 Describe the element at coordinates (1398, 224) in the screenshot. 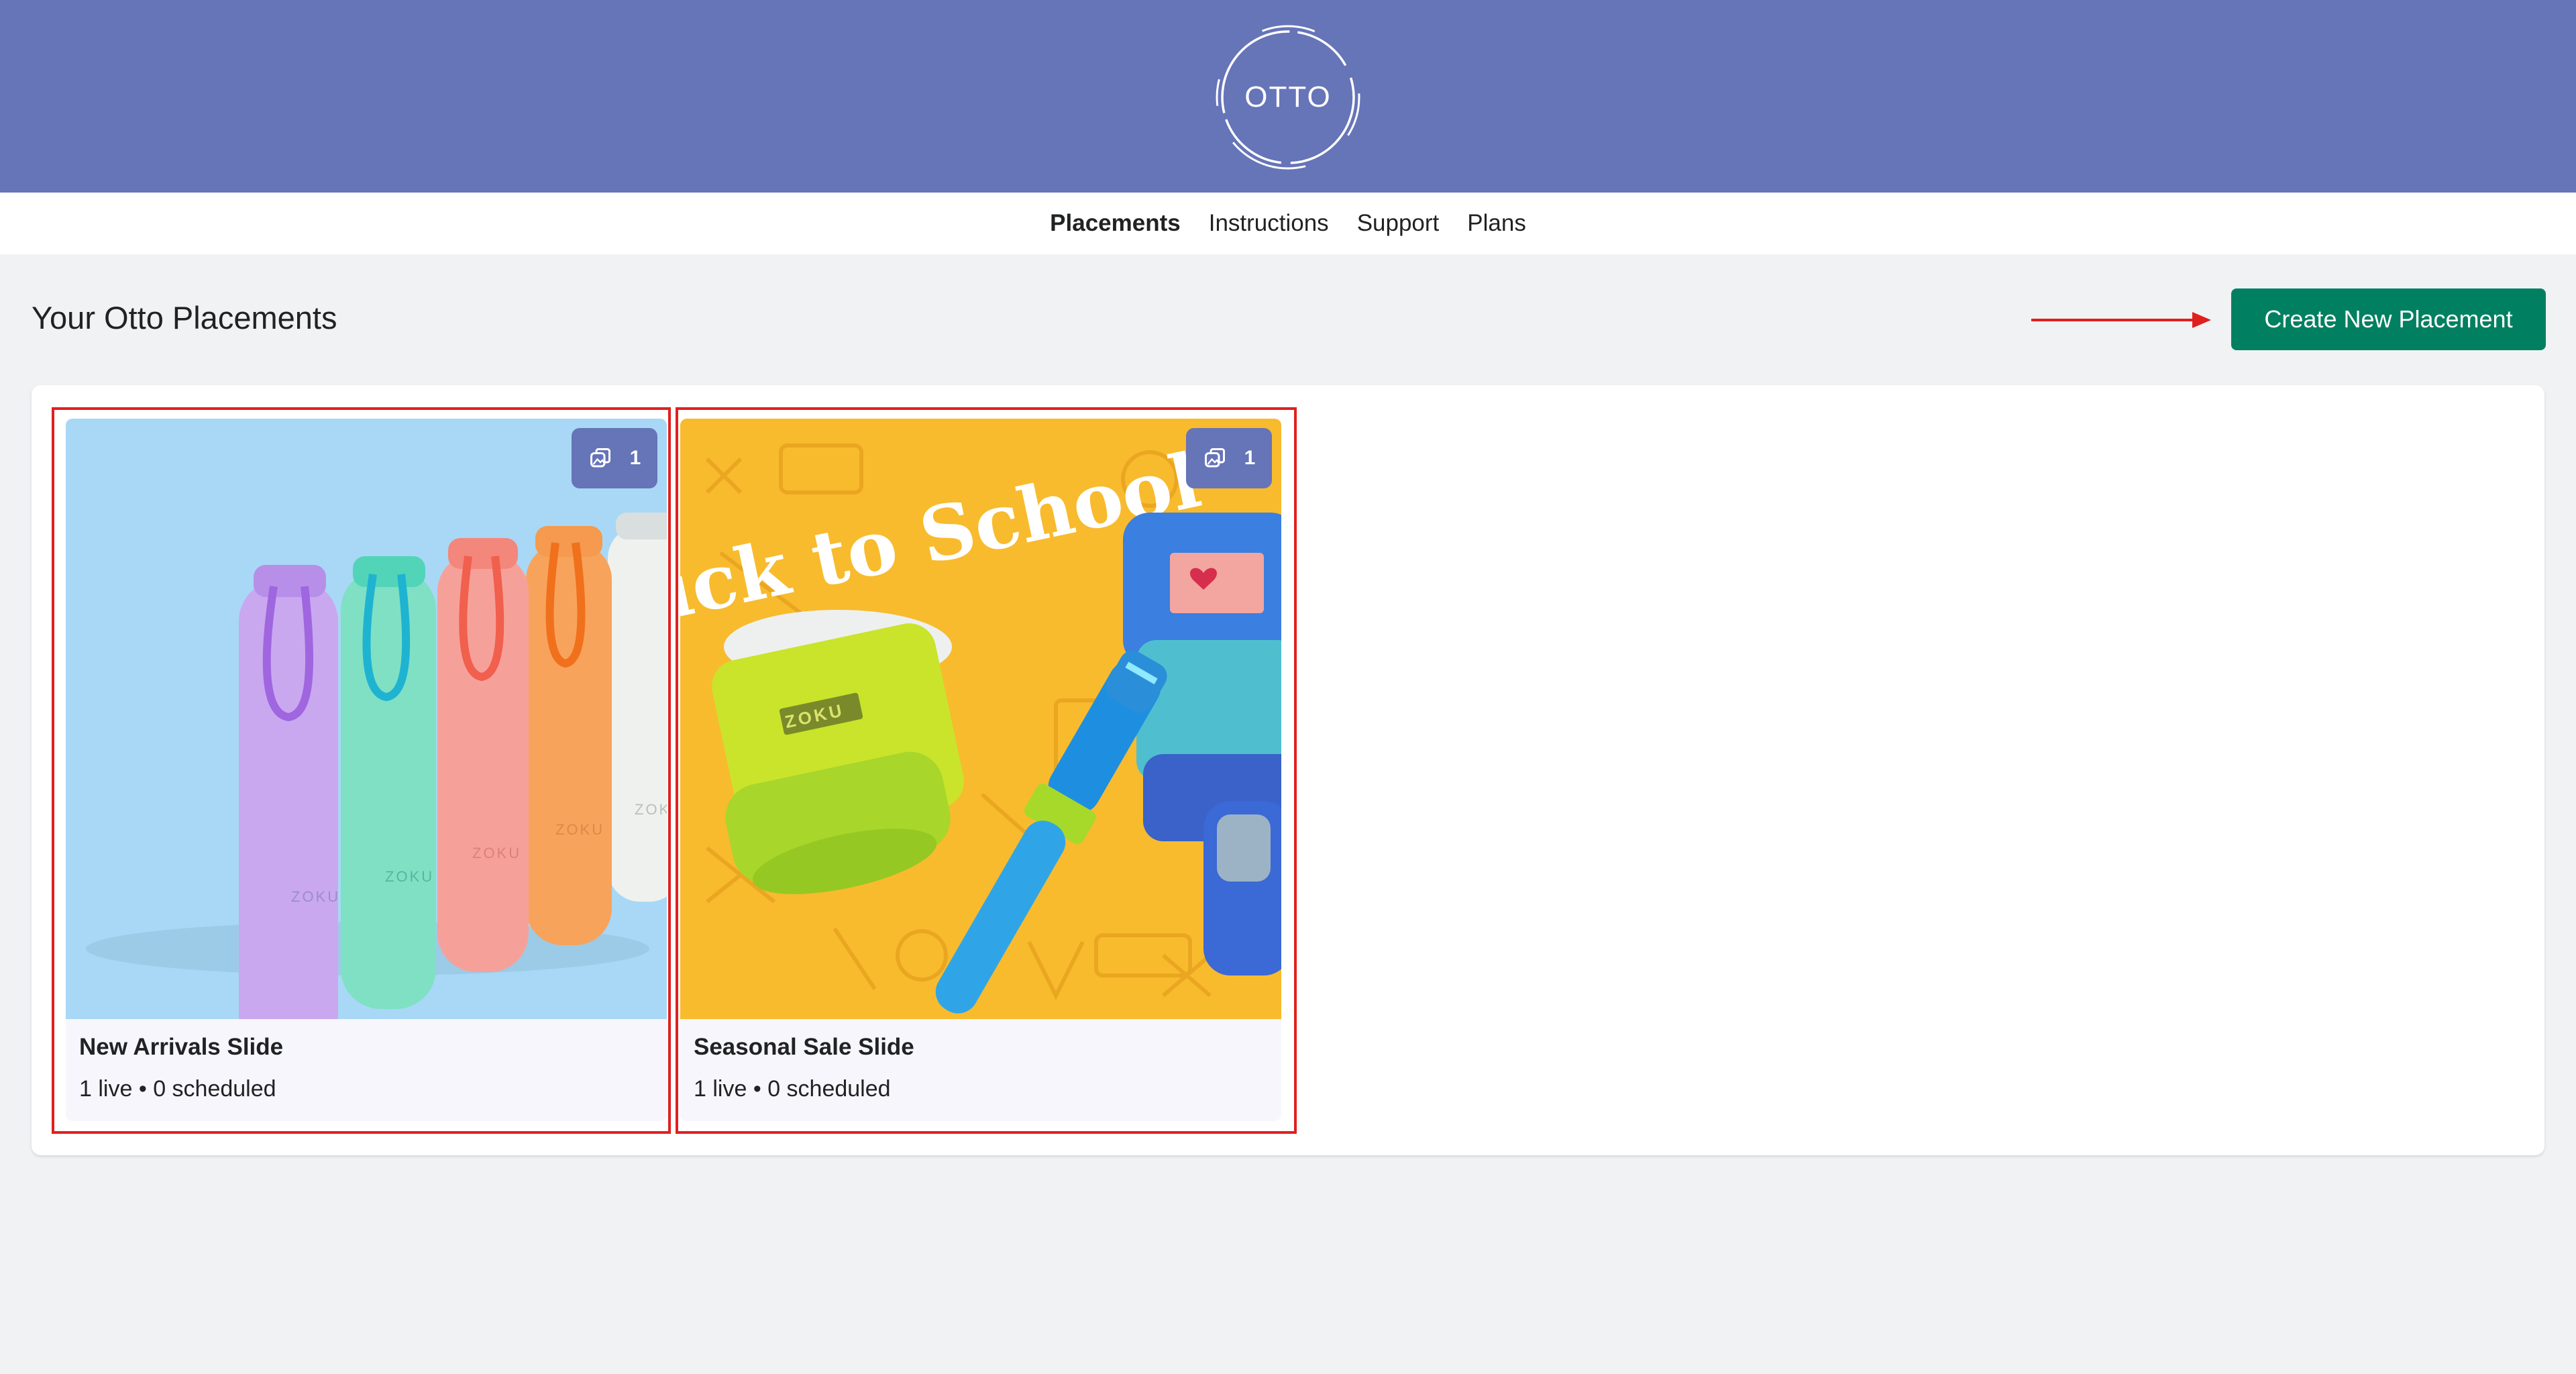

I see `nav-item-support: Support` at that location.